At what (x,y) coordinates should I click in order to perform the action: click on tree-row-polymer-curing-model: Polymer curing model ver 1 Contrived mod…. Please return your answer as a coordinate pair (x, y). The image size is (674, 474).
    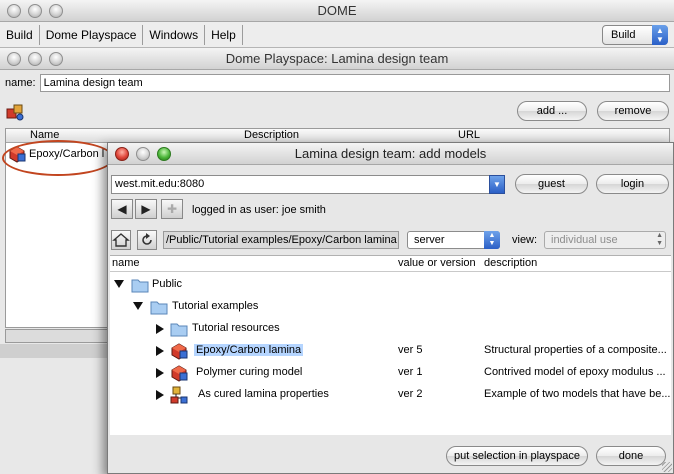
    Looking at the image, I should click on (390, 373).